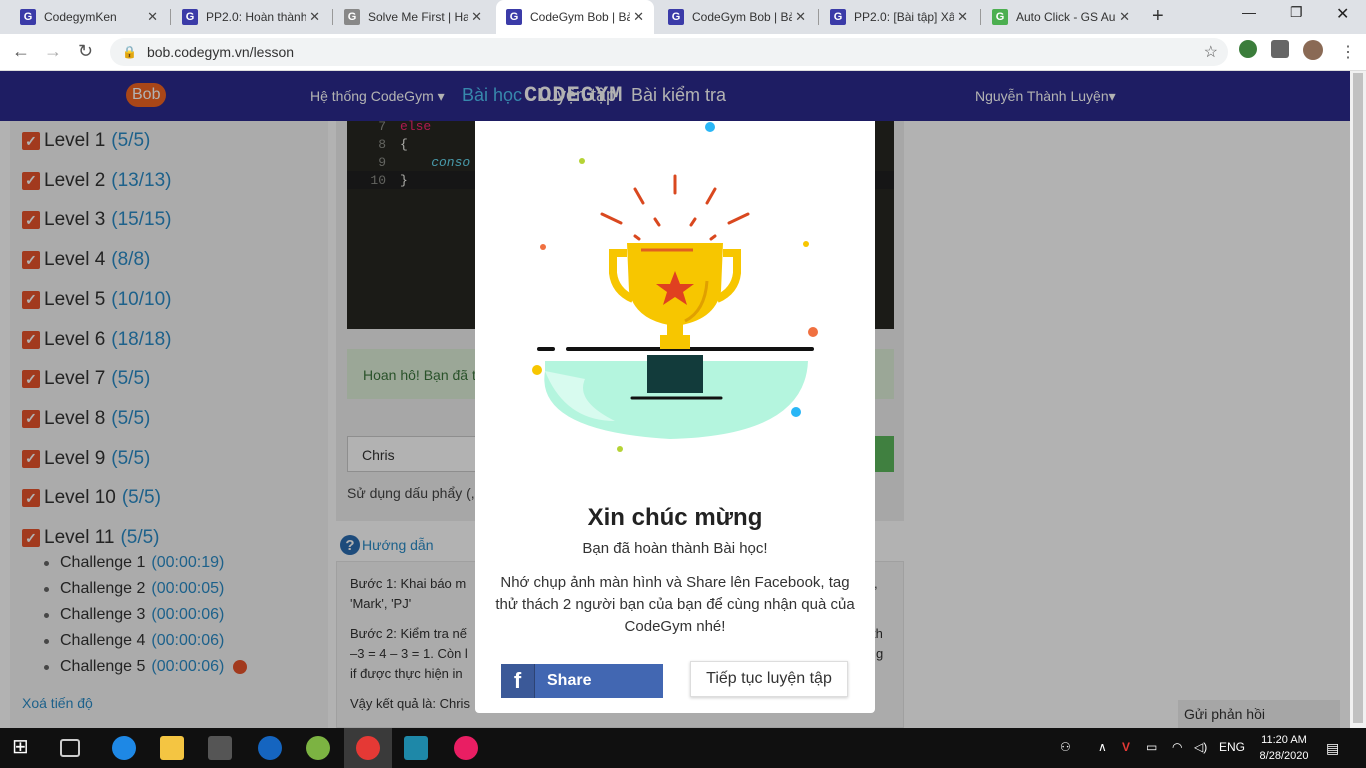 The width and height of the screenshot is (1366, 768). I want to click on share-label: Share, so click(569, 680).